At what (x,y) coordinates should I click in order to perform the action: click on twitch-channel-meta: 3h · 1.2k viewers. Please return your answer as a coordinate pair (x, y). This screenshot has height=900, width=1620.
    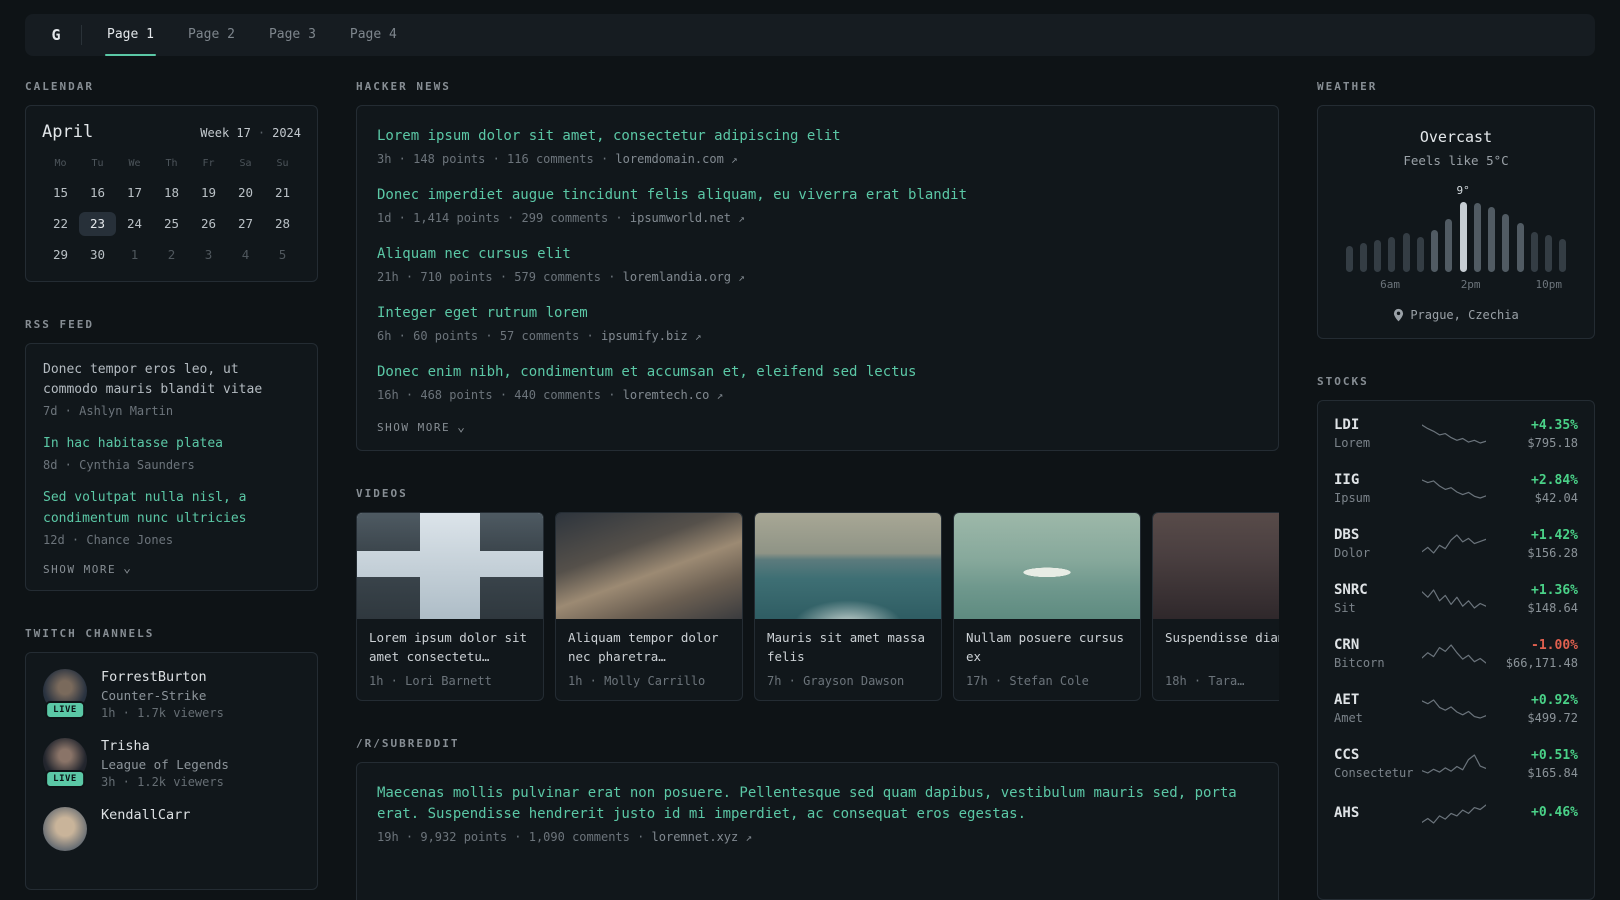
    Looking at the image, I should click on (162, 781).